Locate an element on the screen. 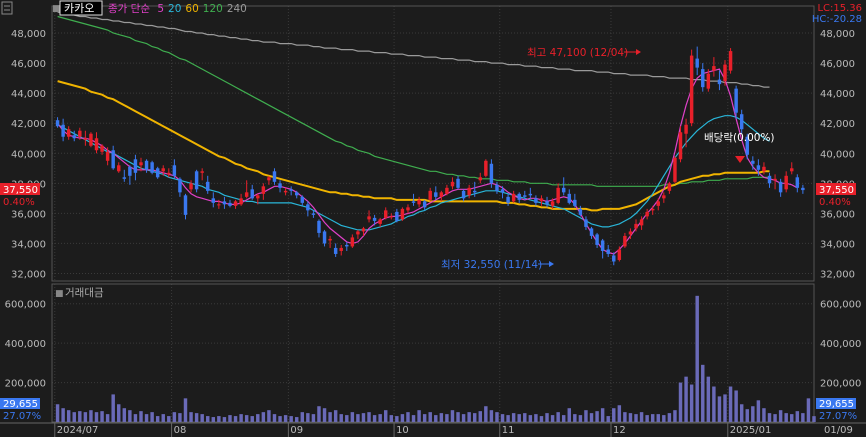 The image size is (866, 437). price-tick-label: 32,000 is located at coordinates (837, 274).